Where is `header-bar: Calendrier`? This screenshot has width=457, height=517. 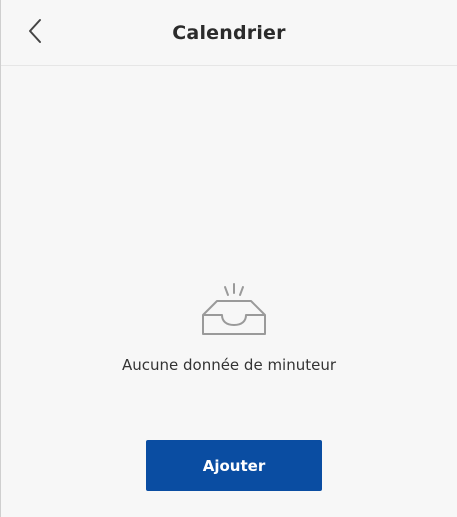
header-bar: Calendrier is located at coordinates (229, 33).